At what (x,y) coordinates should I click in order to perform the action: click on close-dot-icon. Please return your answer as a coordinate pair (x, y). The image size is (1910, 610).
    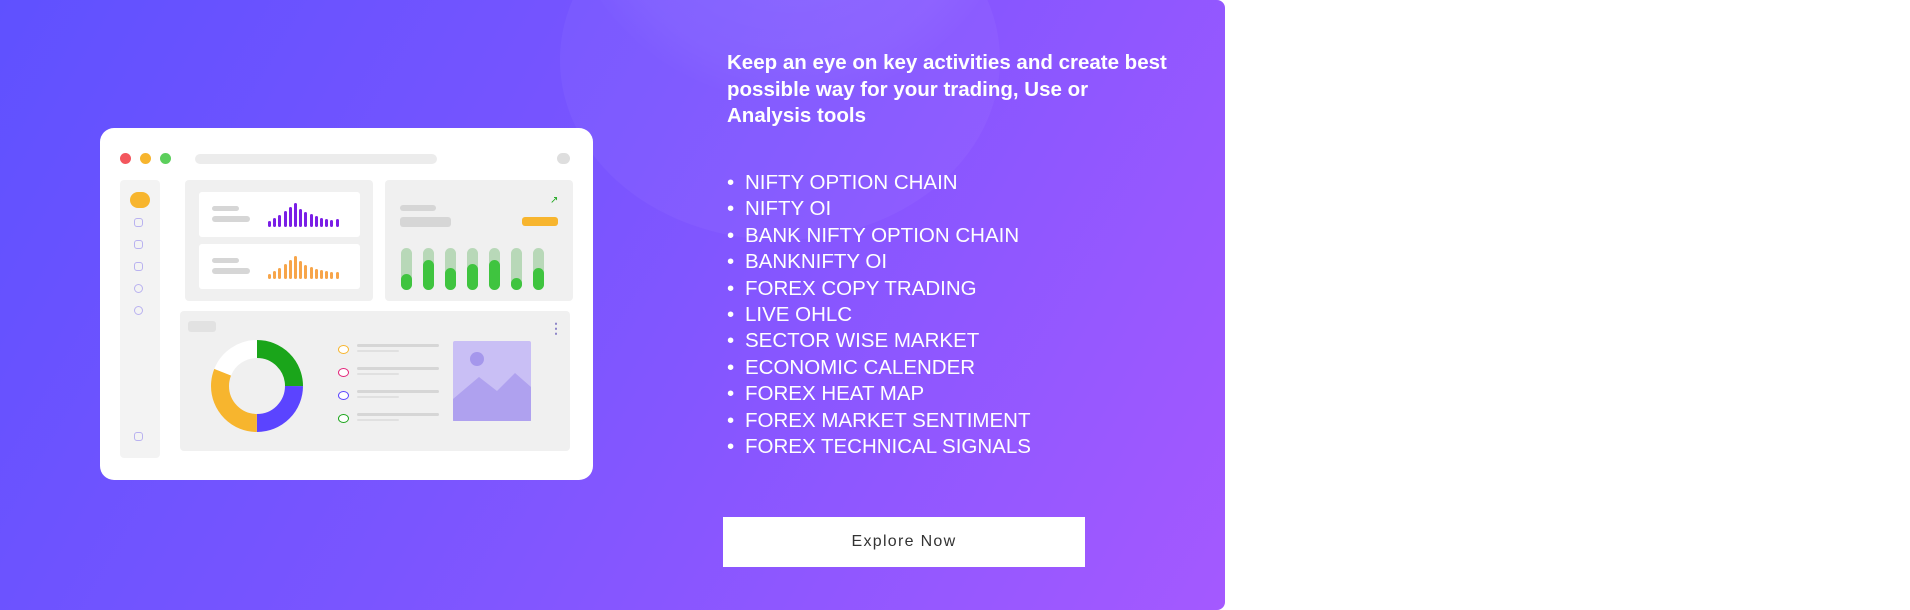
    Looking at the image, I should click on (125, 158).